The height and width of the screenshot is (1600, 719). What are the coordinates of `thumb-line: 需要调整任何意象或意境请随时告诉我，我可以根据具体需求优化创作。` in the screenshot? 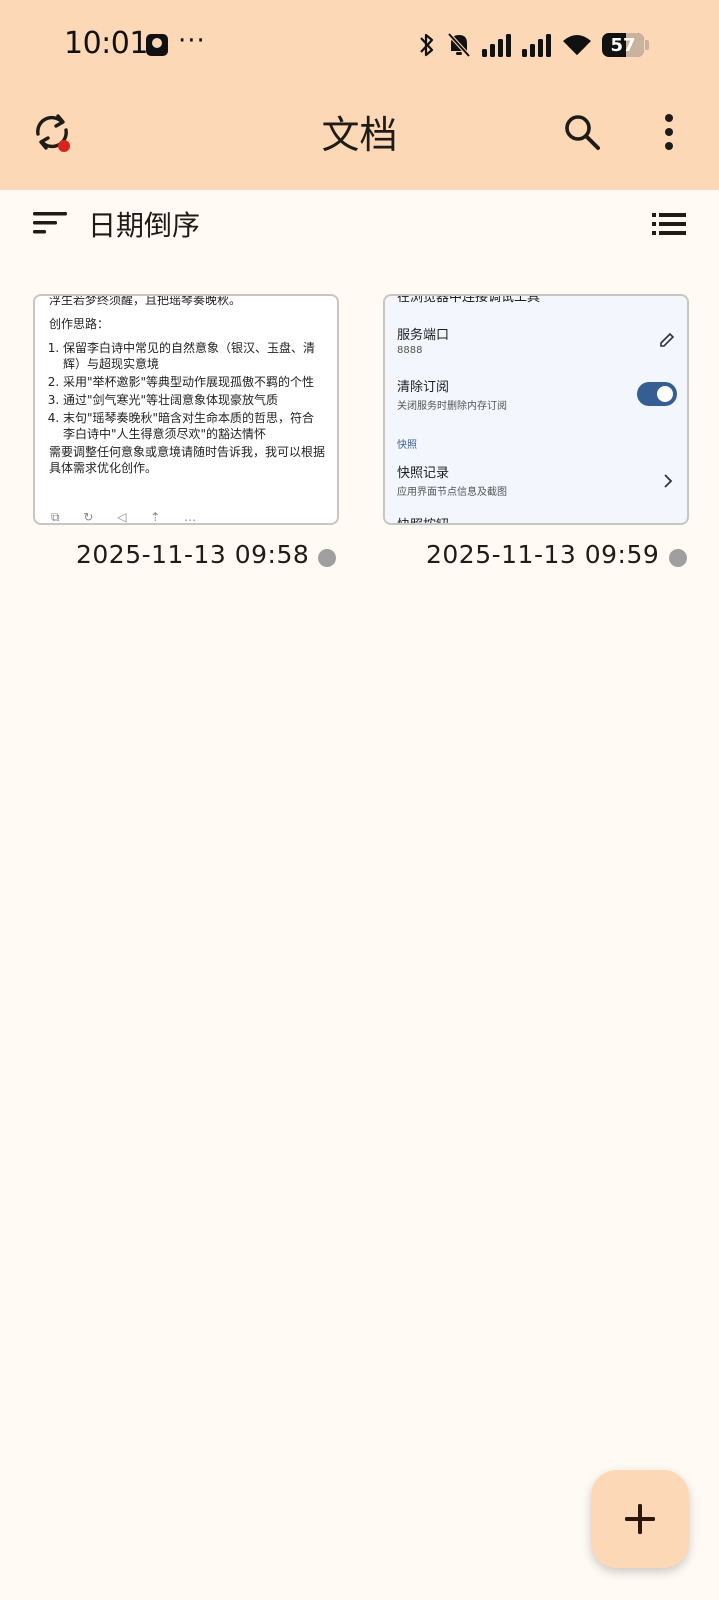 It's located at (187, 460).